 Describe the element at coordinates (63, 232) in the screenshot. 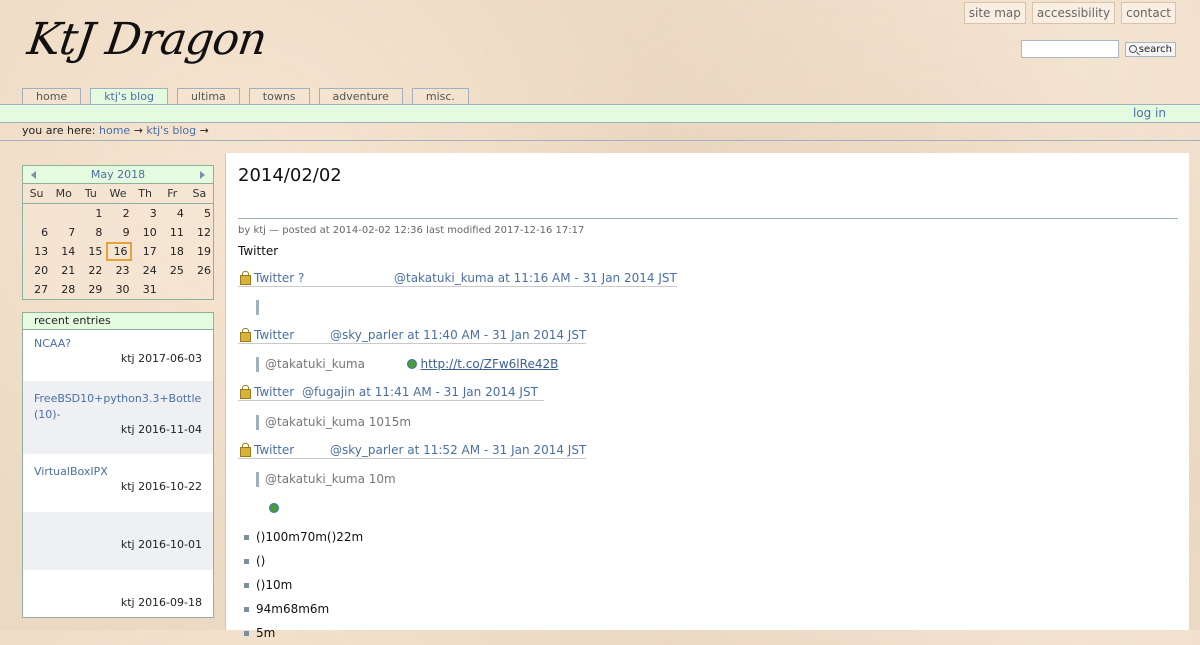

I see `calendar-day: 7` at that location.